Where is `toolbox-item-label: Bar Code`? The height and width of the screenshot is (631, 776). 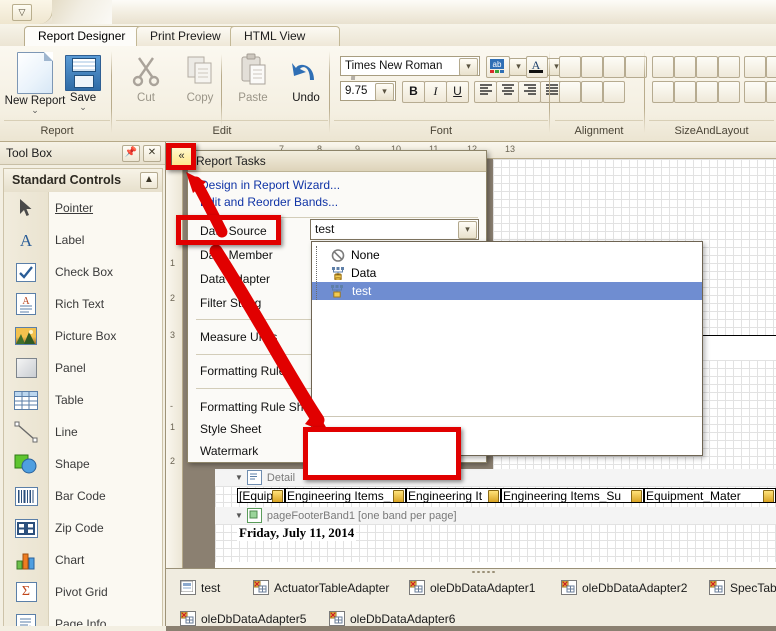 toolbox-item-label: Bar Code is located at coordinates (80, 496).